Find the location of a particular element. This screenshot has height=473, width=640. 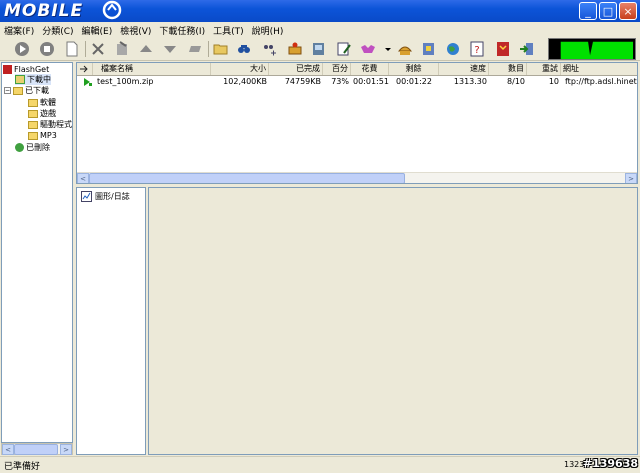

header-status-icon is located at coordinates (85, 69).